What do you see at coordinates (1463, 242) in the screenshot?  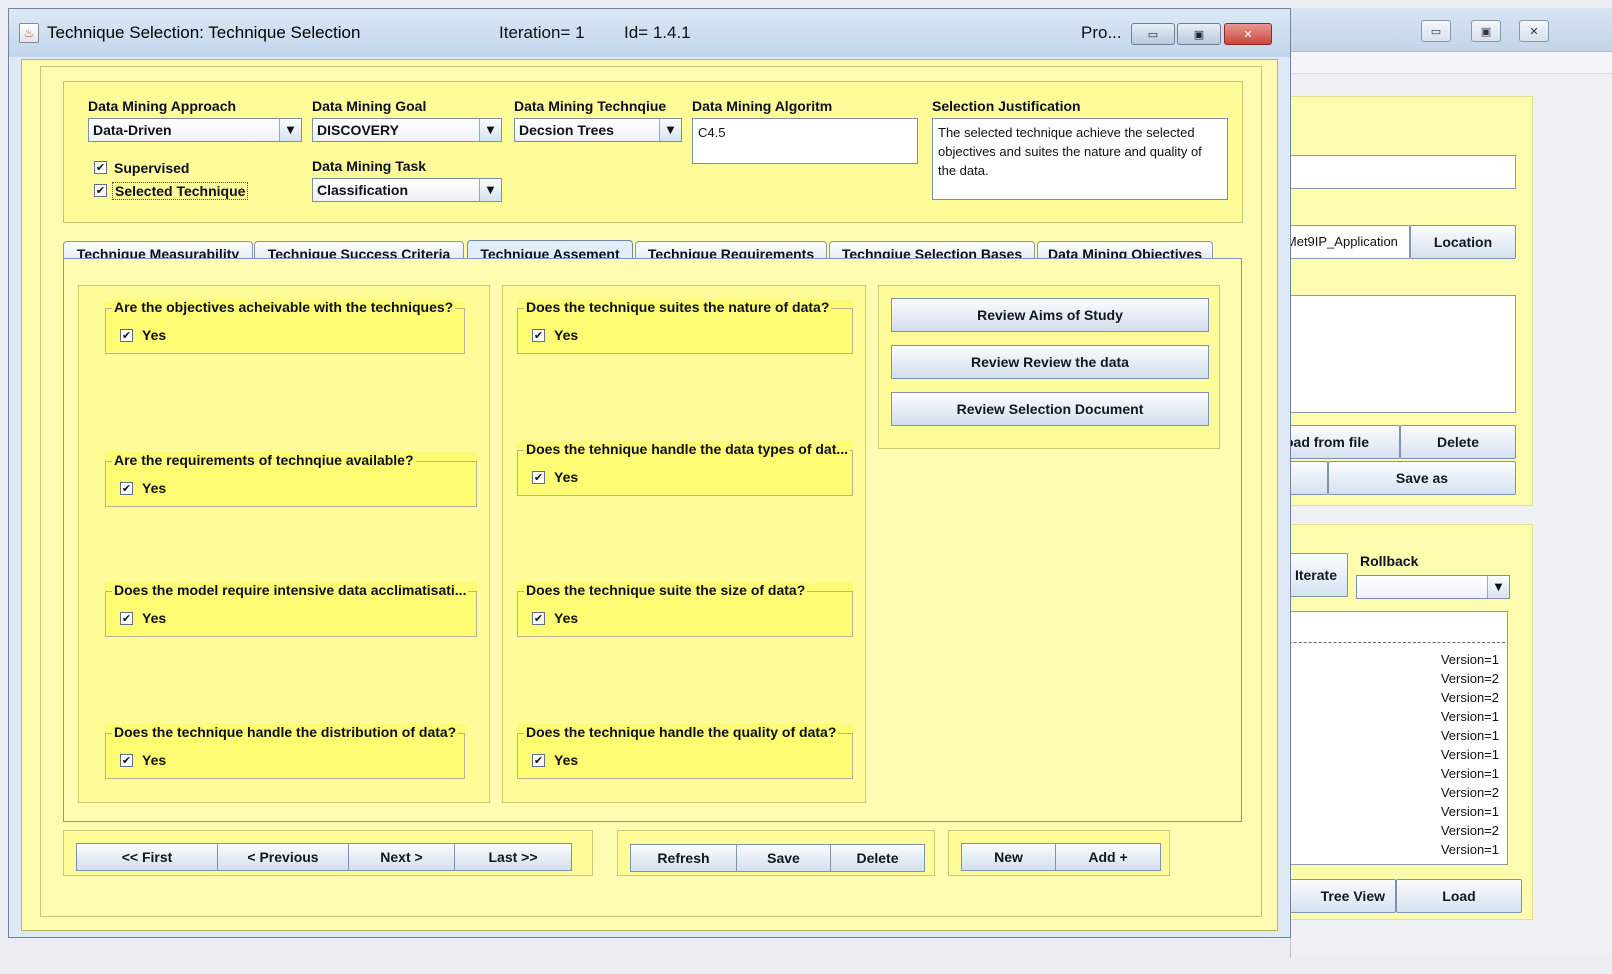 I see `location-button: Location` at bounding box center [1463, 242].